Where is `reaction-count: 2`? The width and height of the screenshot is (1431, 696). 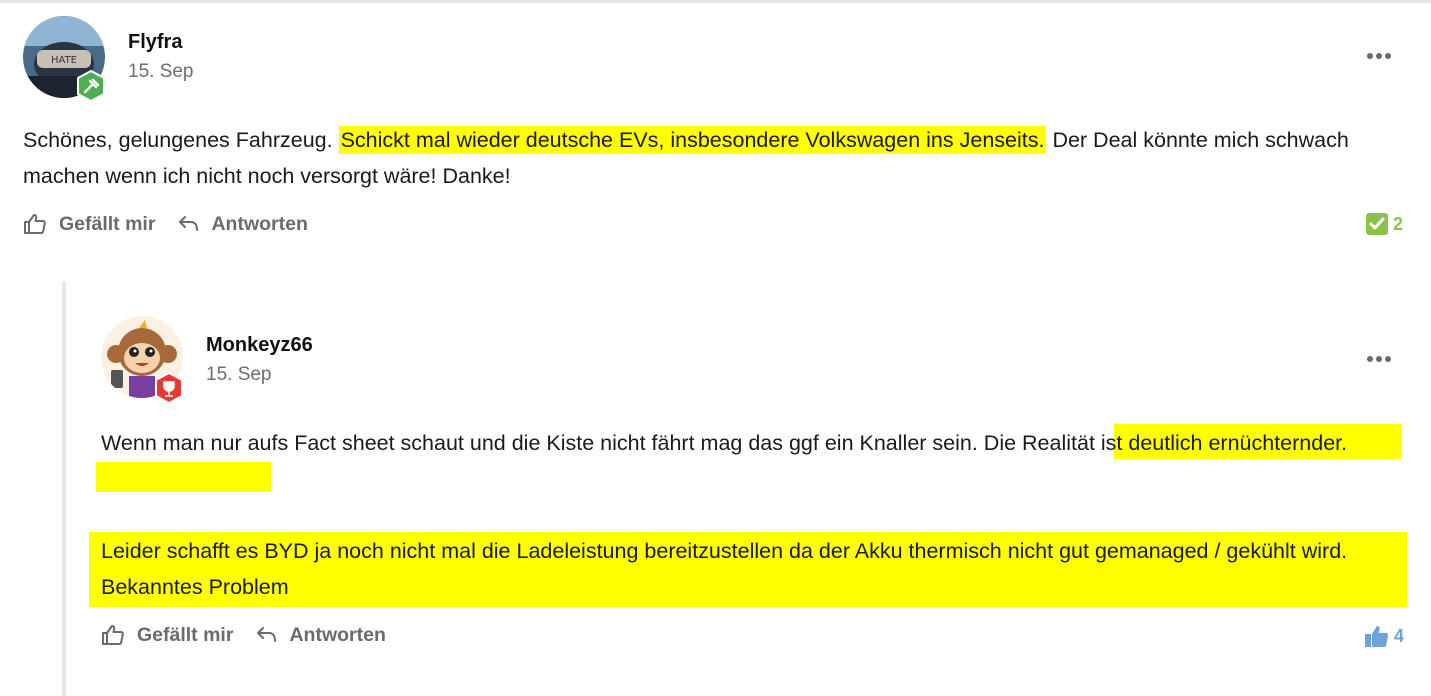 reaction-count: 2 is located at coordinates (1384, 224).